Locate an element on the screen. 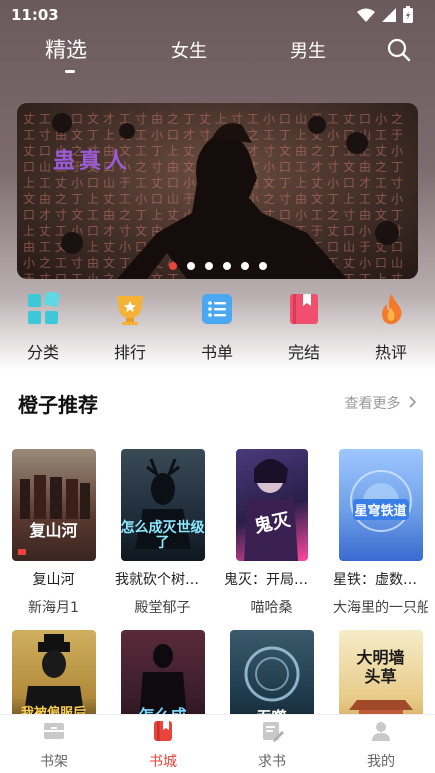 The image size is (435, 773). status-icons is located at coordinates (385, 14).